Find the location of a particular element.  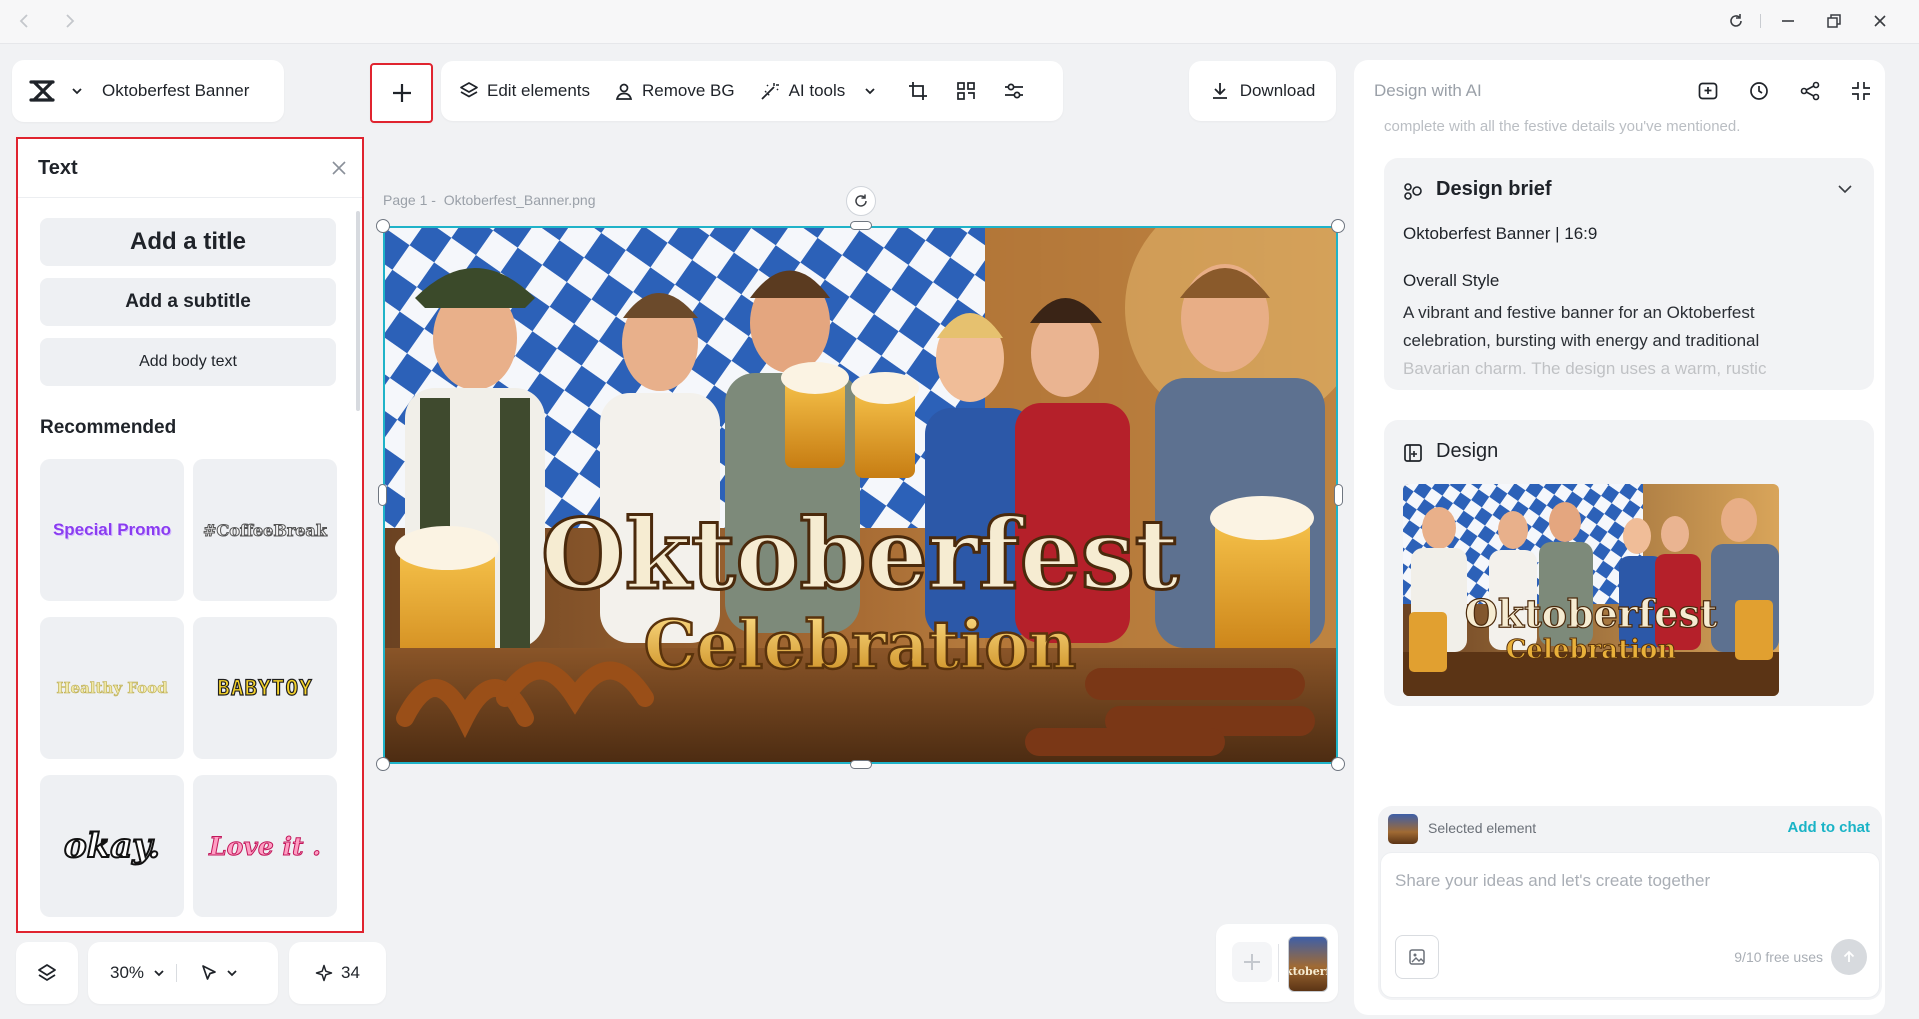

person-icon is located at coordinates (624, 91).